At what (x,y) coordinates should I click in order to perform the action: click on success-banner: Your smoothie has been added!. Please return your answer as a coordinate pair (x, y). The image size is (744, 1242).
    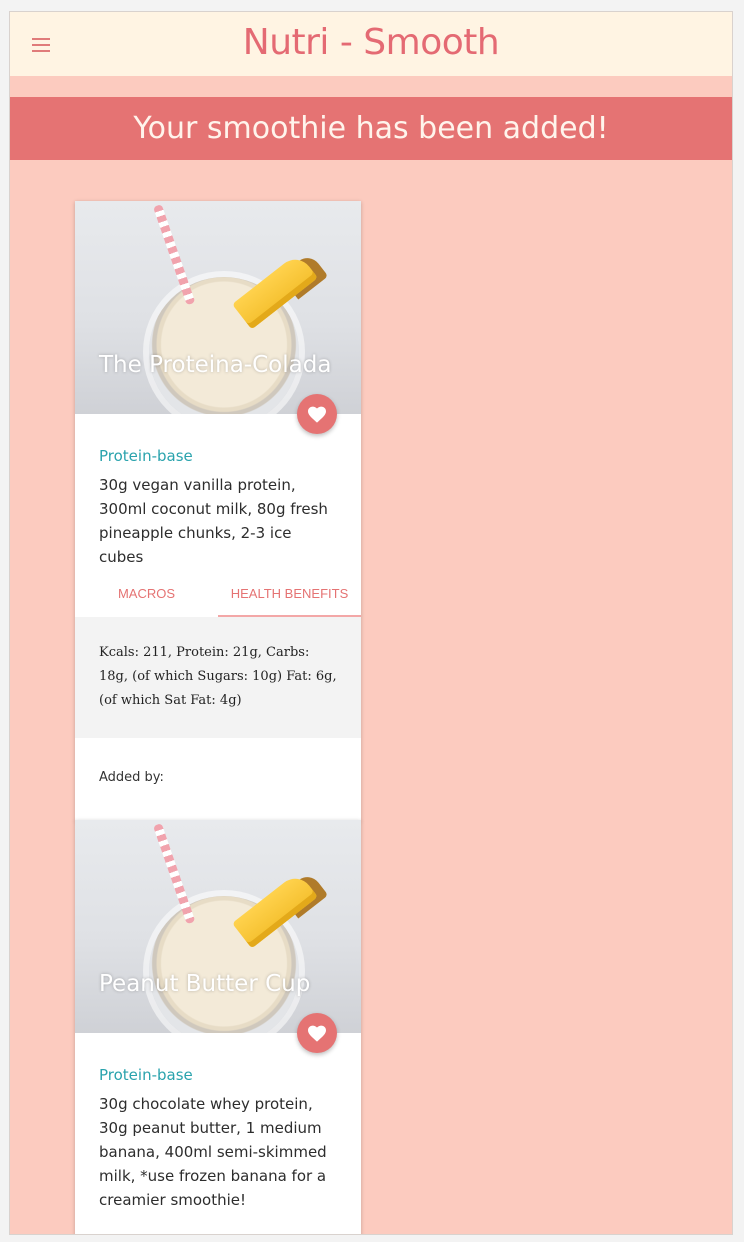
    Looking at the image, I should click on (371, 128).